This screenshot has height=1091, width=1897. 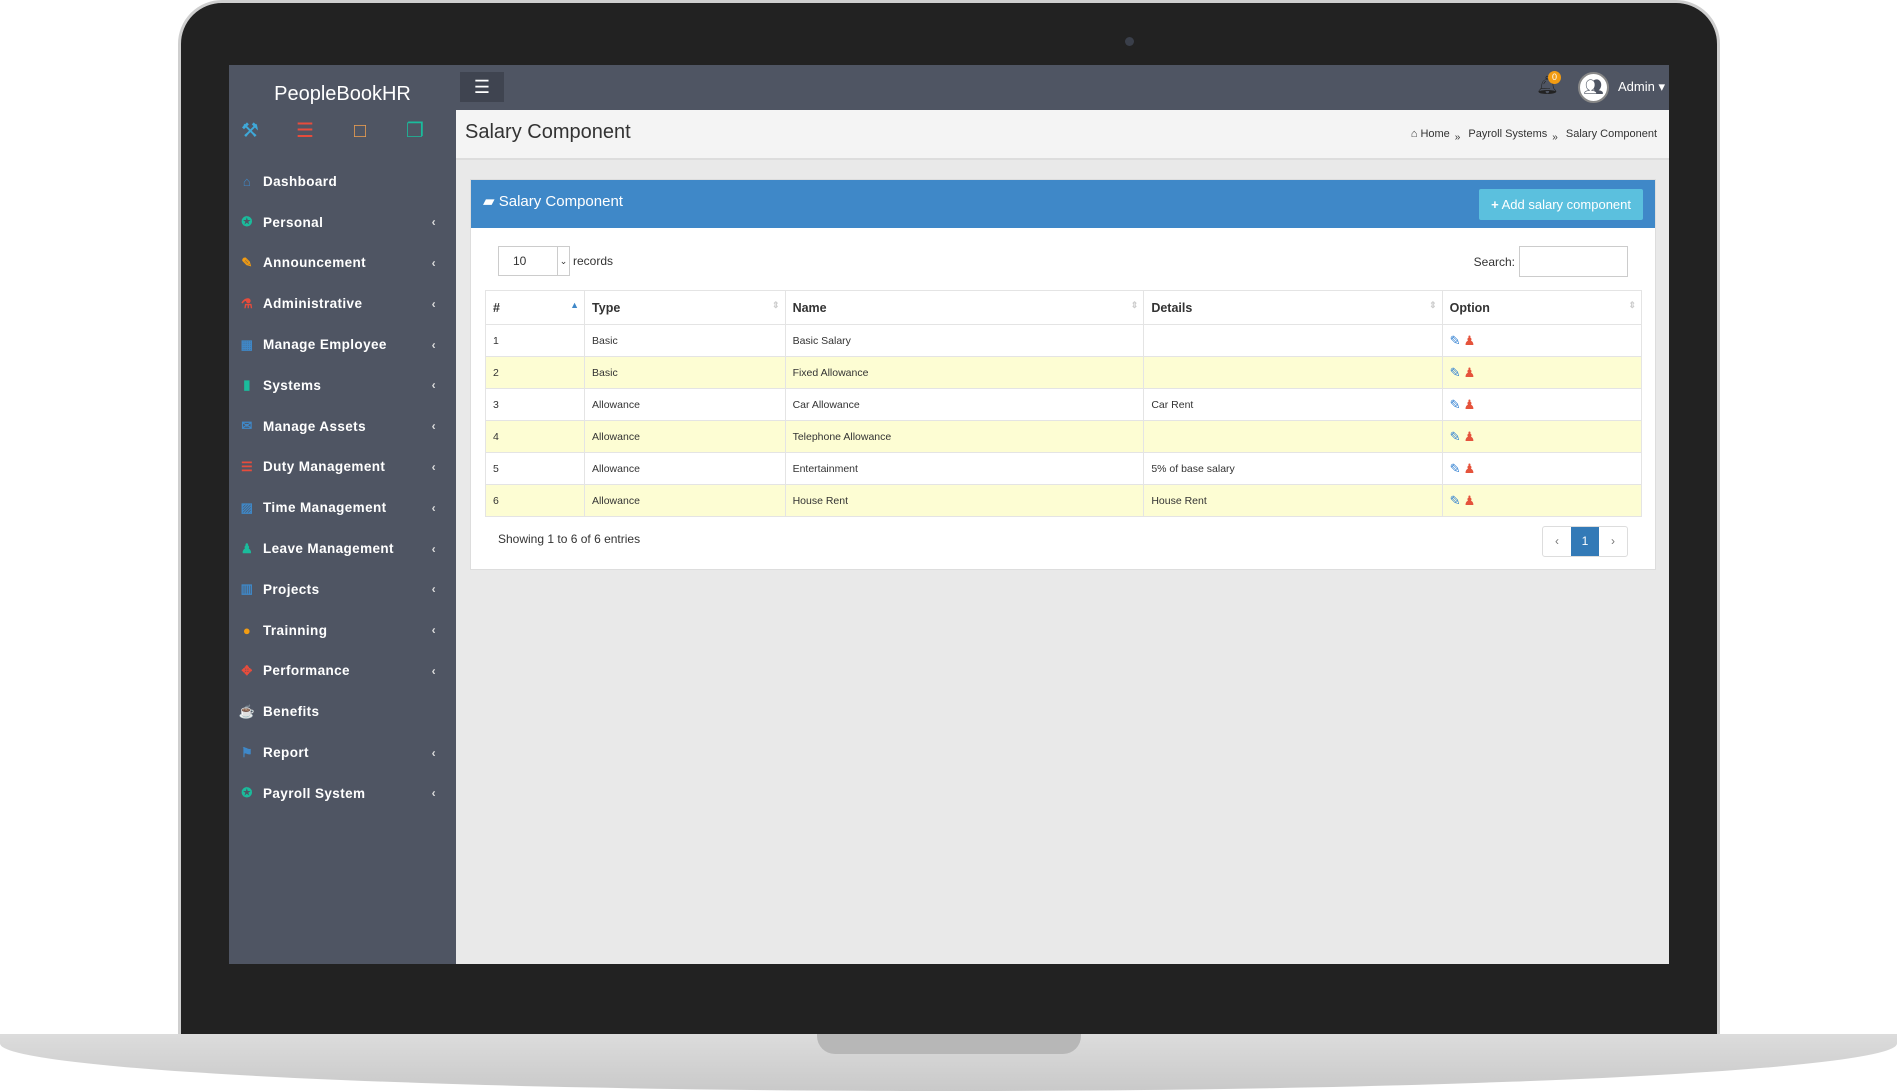 What do you see at coordinates (685, 307) in the screenshot?
I see `column-header-type: Type ⇕` at bounding box center [685, 307].